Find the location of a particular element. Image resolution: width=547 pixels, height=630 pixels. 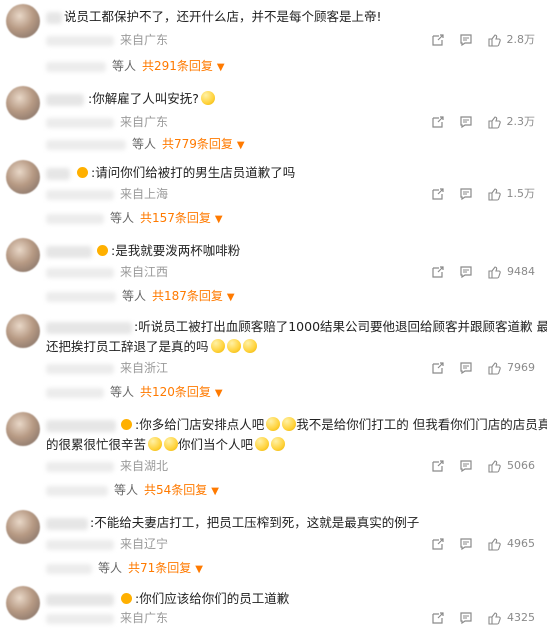

like-button: 4325 is located at coordinates (511, 618).